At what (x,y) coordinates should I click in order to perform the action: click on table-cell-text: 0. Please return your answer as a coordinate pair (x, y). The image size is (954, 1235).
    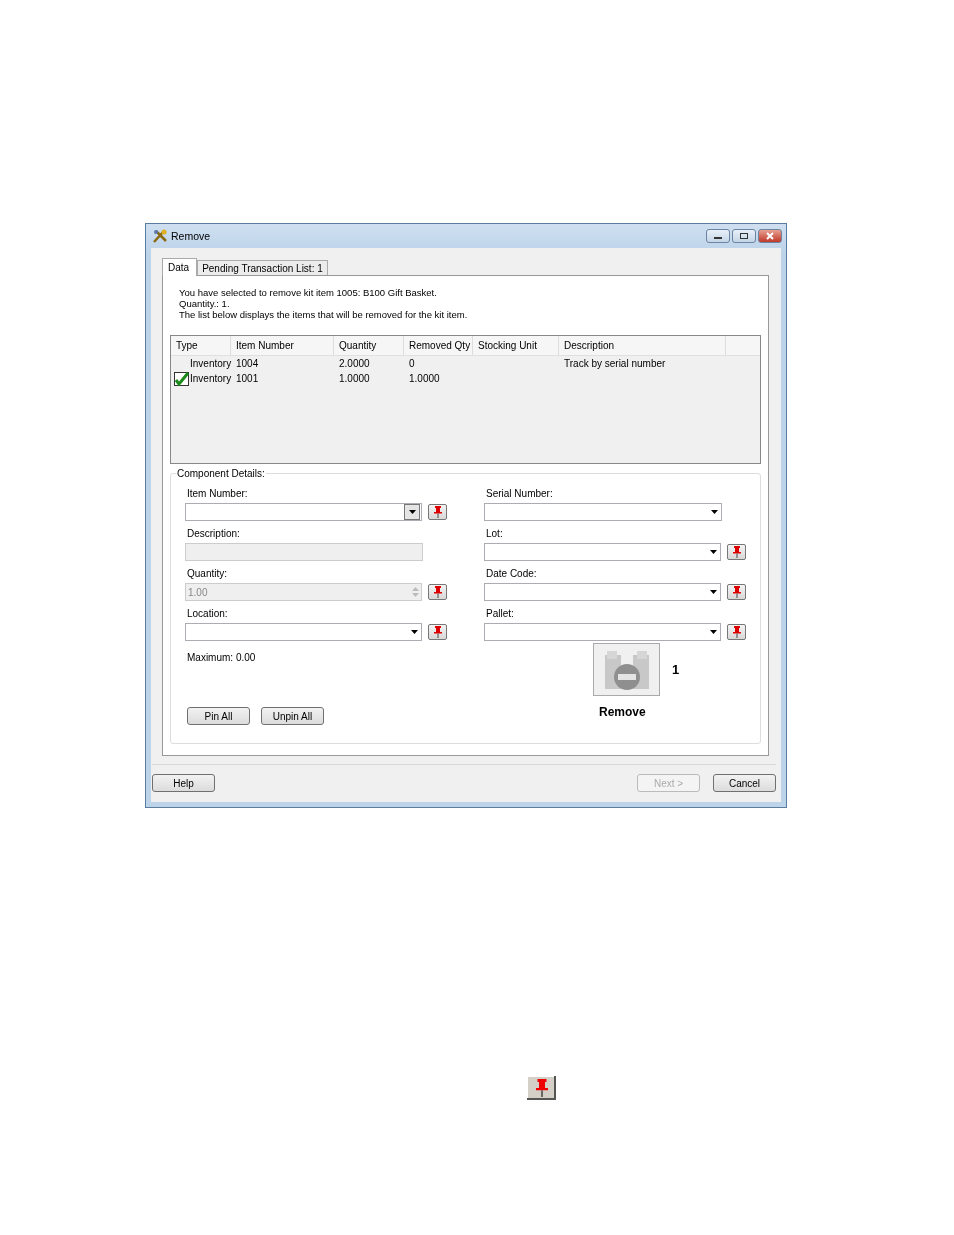
    Looking at the image, I should click on (412, 363).